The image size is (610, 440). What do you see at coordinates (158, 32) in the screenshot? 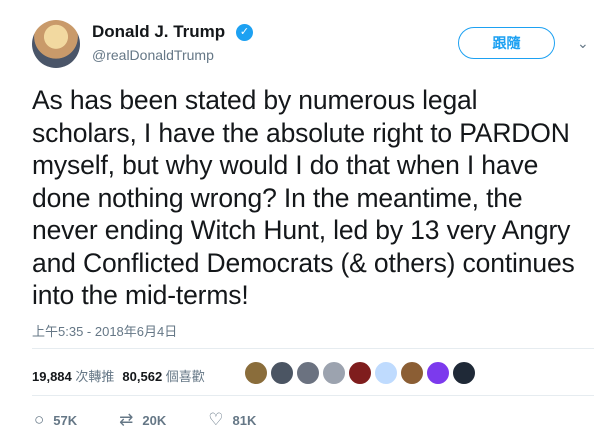
I see `display-name: Donald J. Trump` at bounding box center [158, 32].